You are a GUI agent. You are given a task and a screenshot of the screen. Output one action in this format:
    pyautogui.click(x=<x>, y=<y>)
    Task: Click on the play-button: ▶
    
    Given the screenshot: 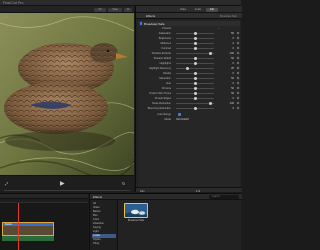 What is the action you would take?
    pyautogui.click(x=62, y=184)
    